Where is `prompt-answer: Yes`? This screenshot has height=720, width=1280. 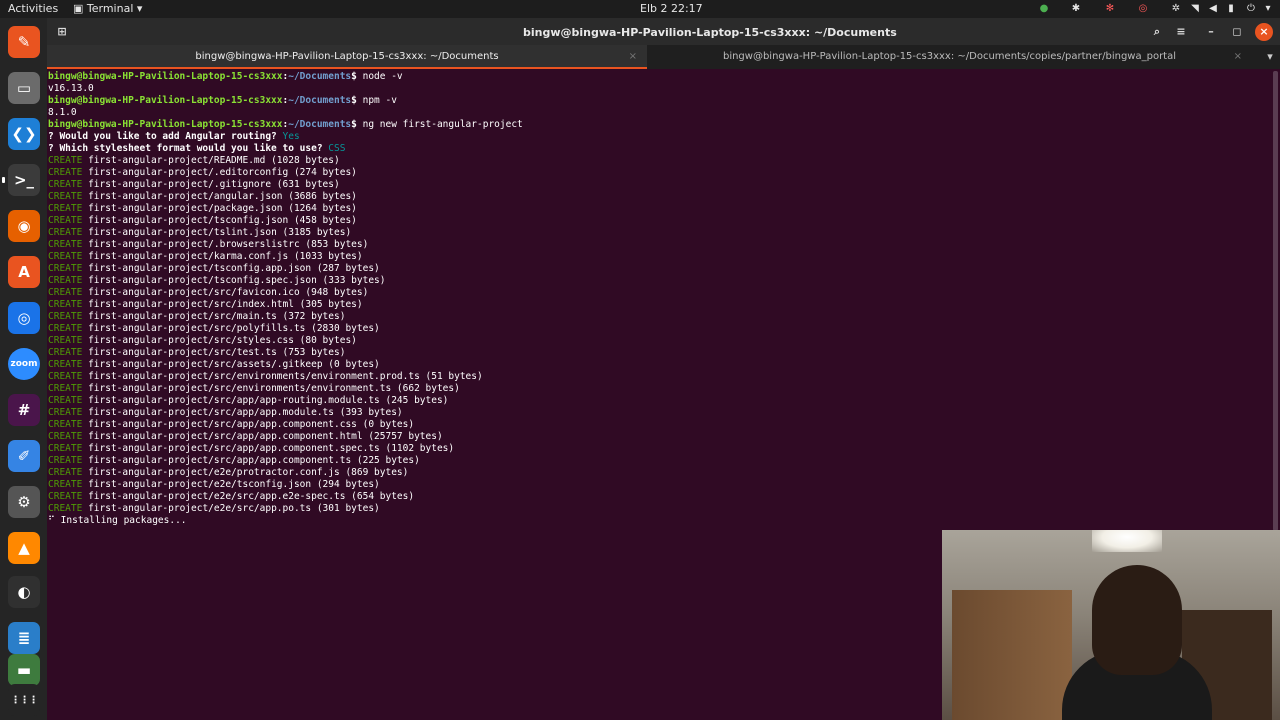
prompt-answer: Yes is located at coordinates (291, 136).